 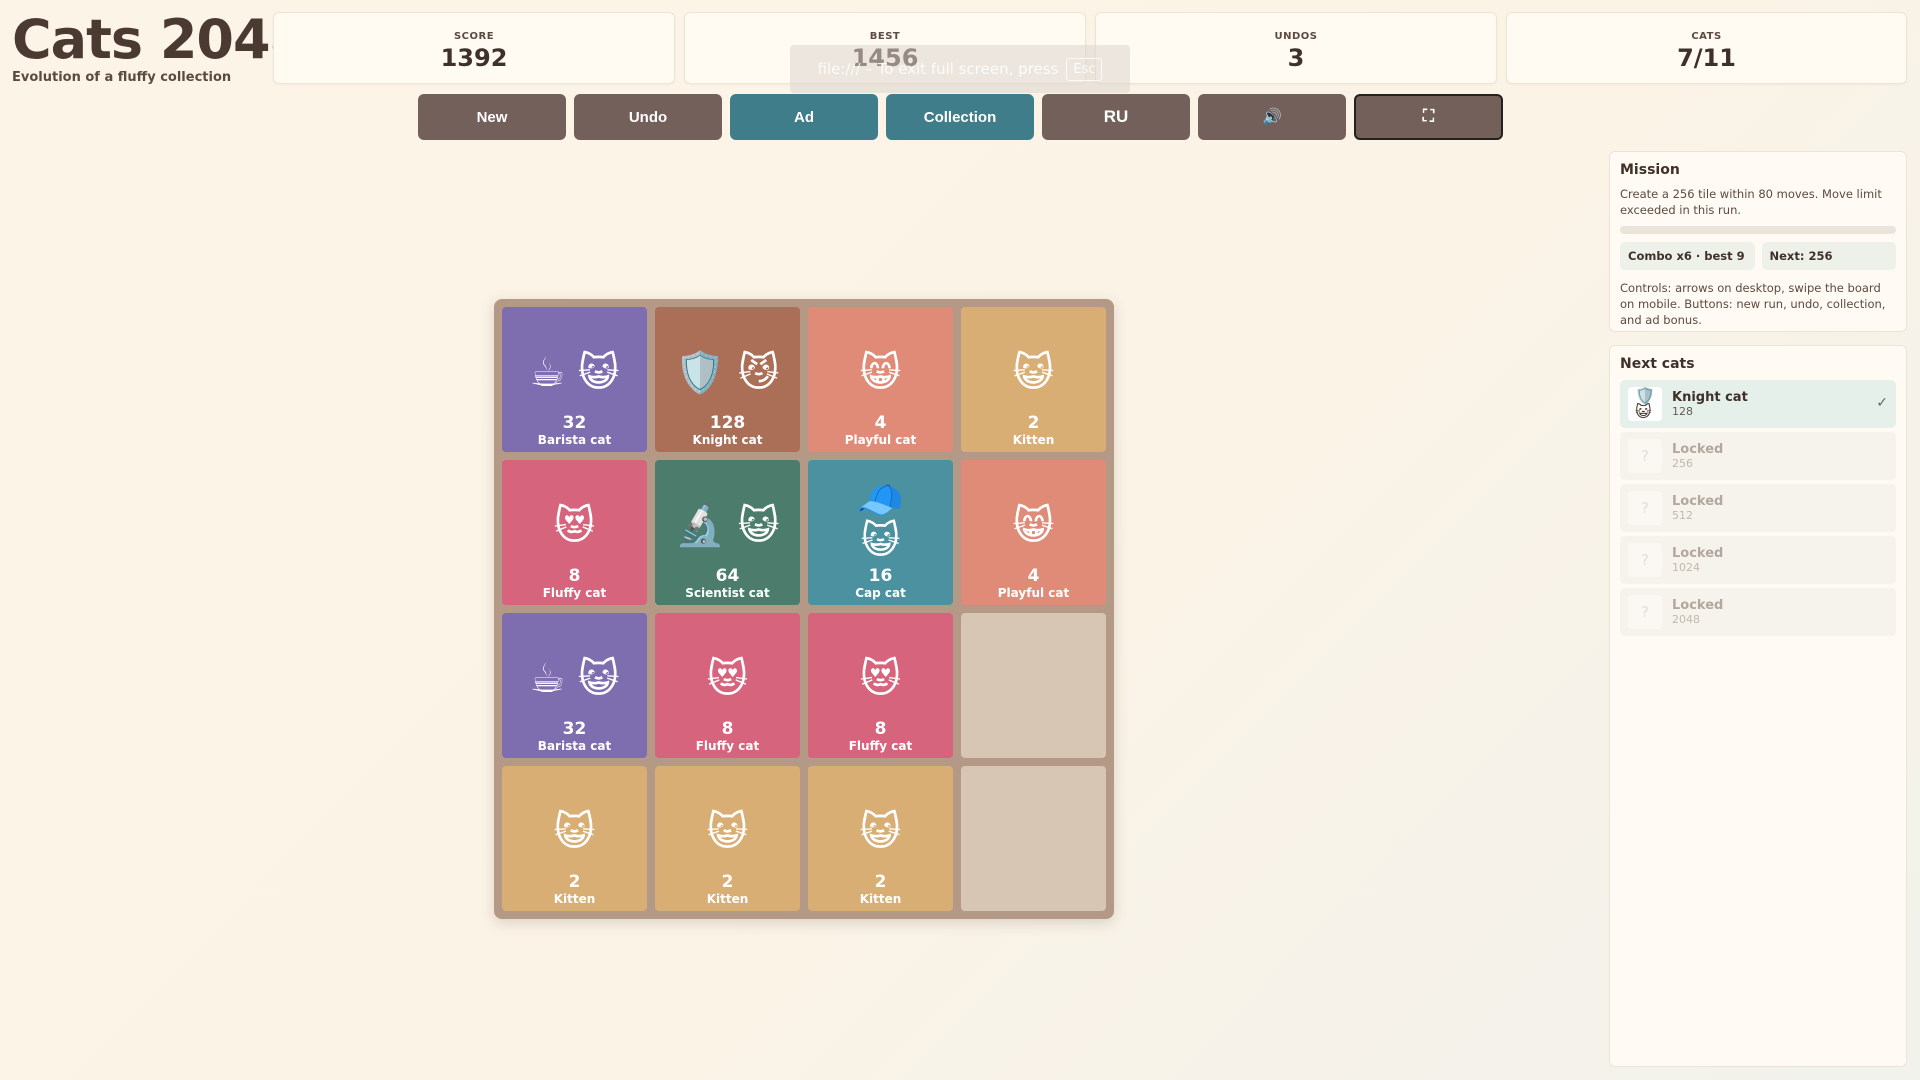 What do you see at coordinates (727, 526) in the screenshot?
I see `cat-emoji-icon: 🔬 😺` at bounding box center [727, 526].